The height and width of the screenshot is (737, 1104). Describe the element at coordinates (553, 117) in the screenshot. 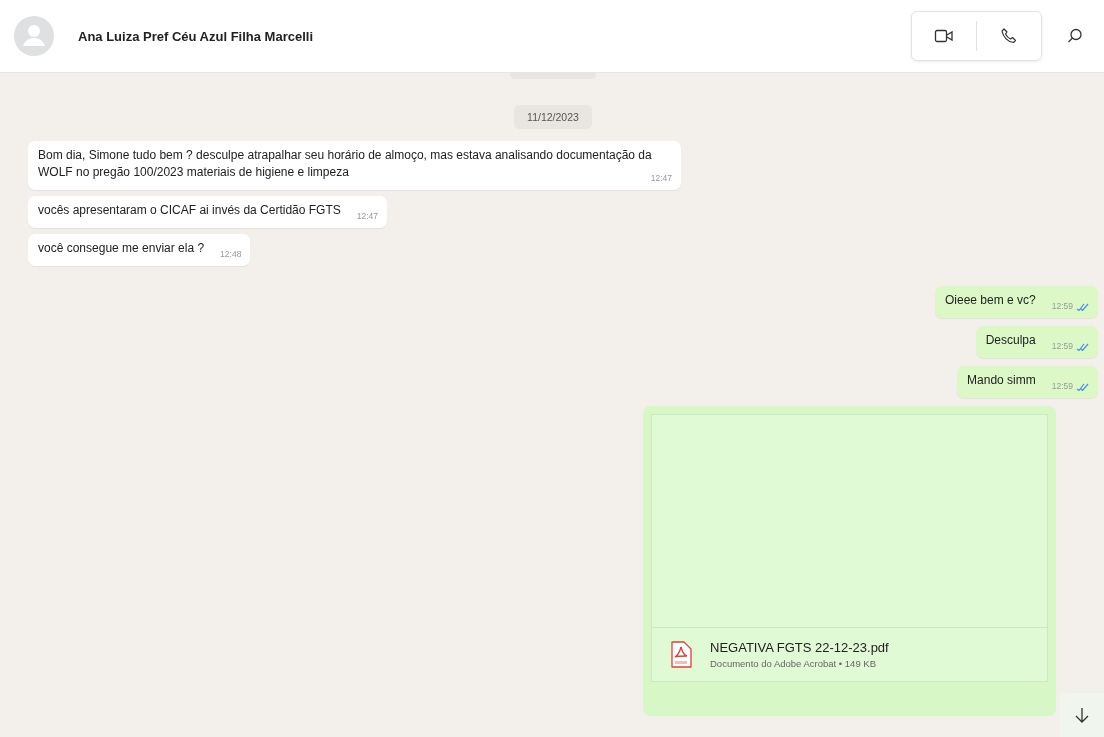

I see `date-chip: 11/12/2023` at that location.